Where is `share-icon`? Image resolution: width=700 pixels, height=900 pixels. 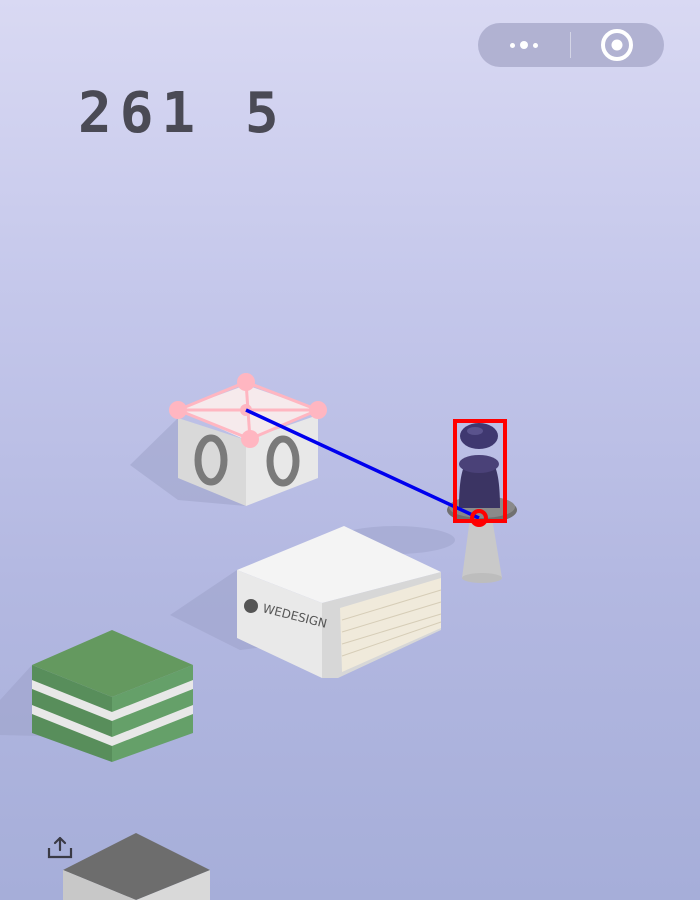
share-icon is located at coordinates (60, 848).